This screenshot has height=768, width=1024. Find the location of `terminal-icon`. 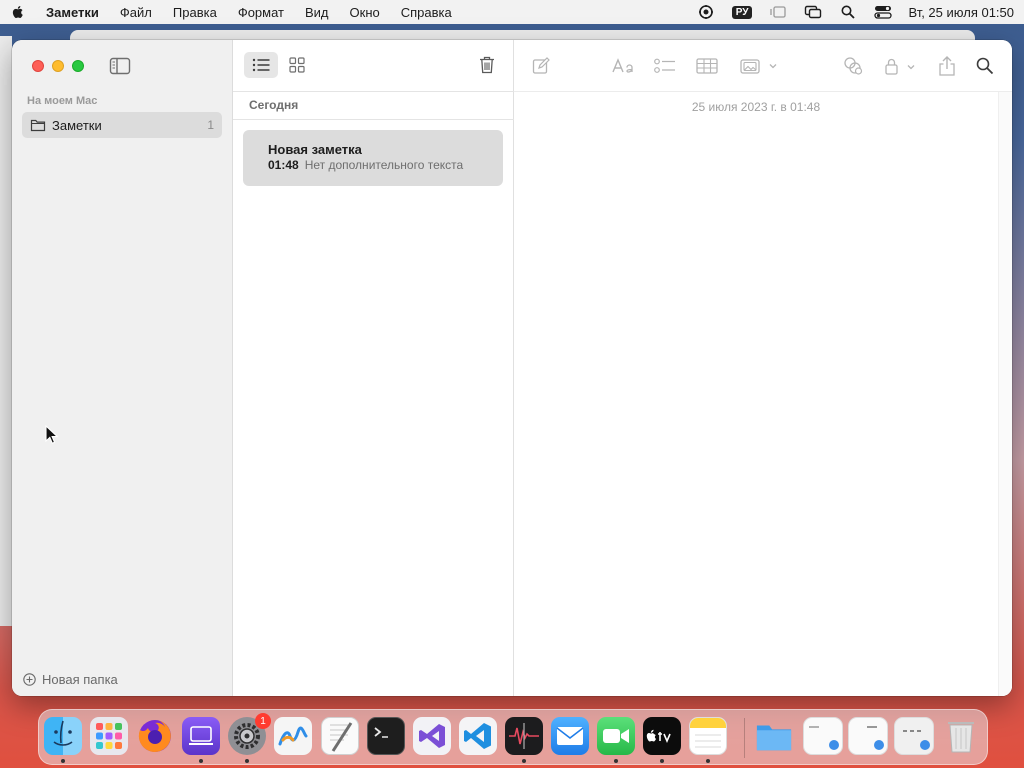

terminal-icon is located at coordinates (386, 736).